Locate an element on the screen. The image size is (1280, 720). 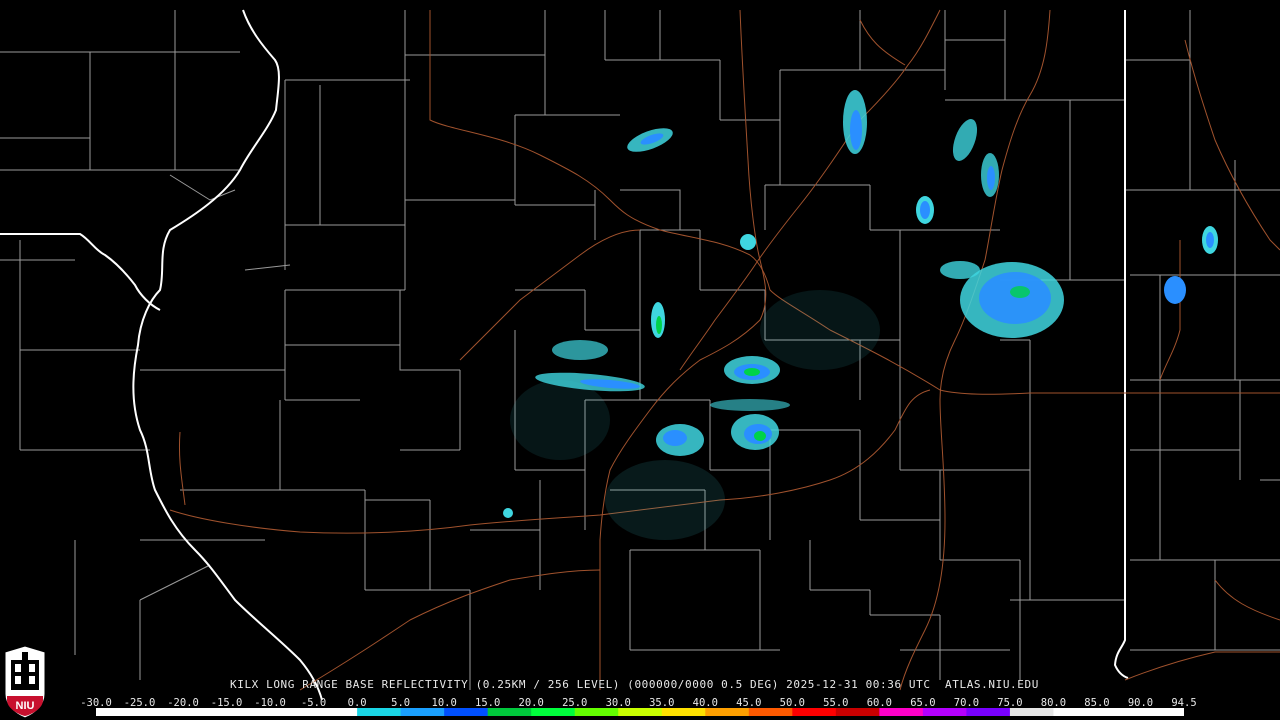
logo-text: NIU is located at coordinates (25, 706).